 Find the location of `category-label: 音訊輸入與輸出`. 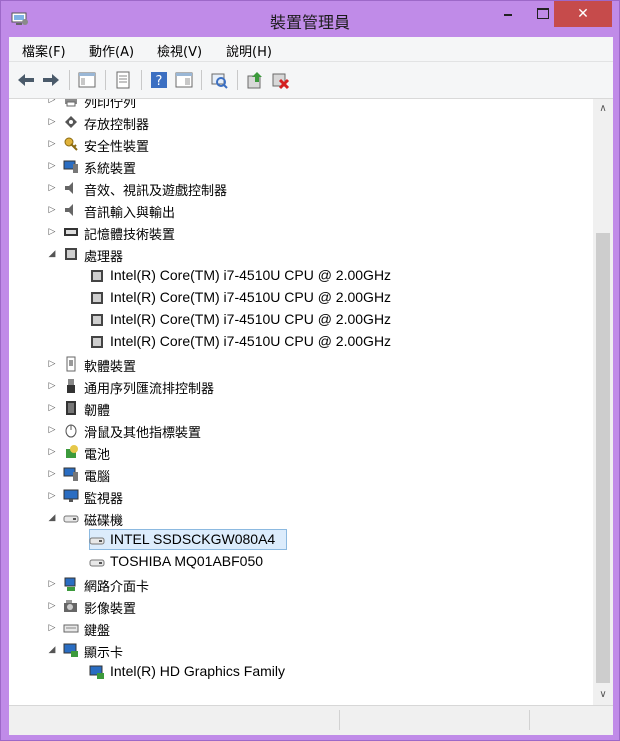

category-label: 音訊輸入與輸出 is located at coordinates (130, 213).